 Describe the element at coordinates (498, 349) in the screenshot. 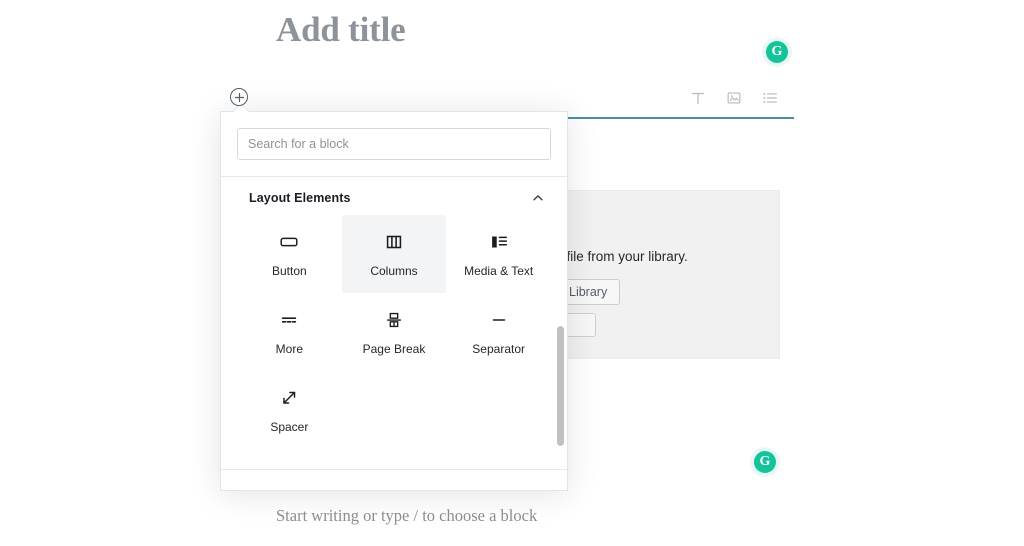

I see `block-item-label: Separator` at that location.